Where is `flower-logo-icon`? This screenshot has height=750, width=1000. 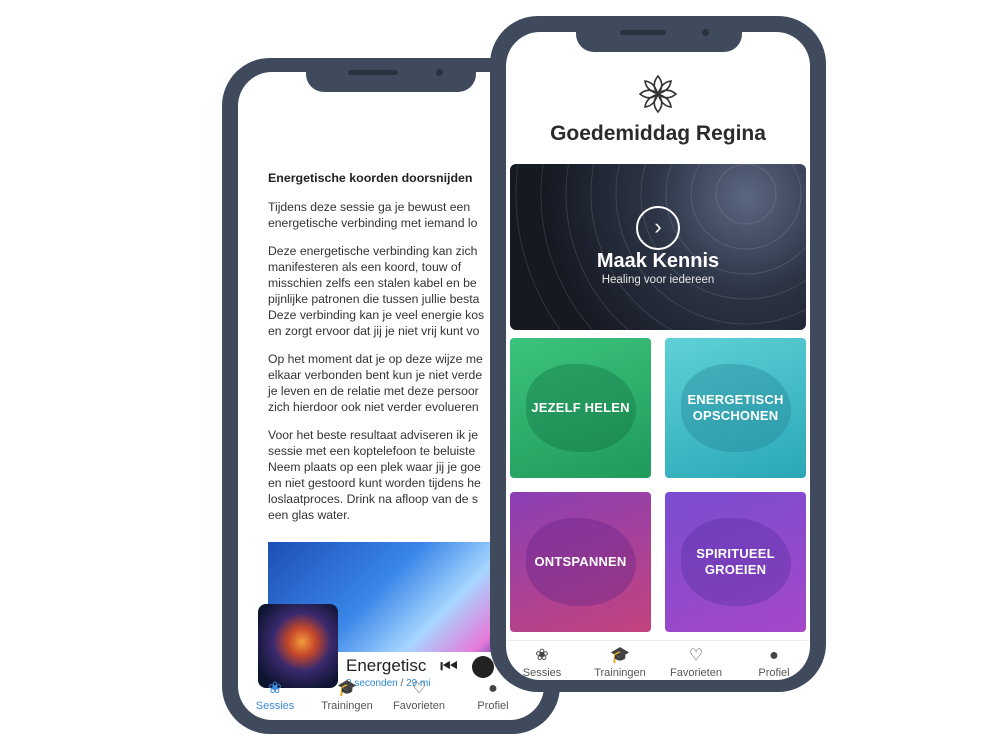 flower-logo-icon is located at coordinates (658, 94).